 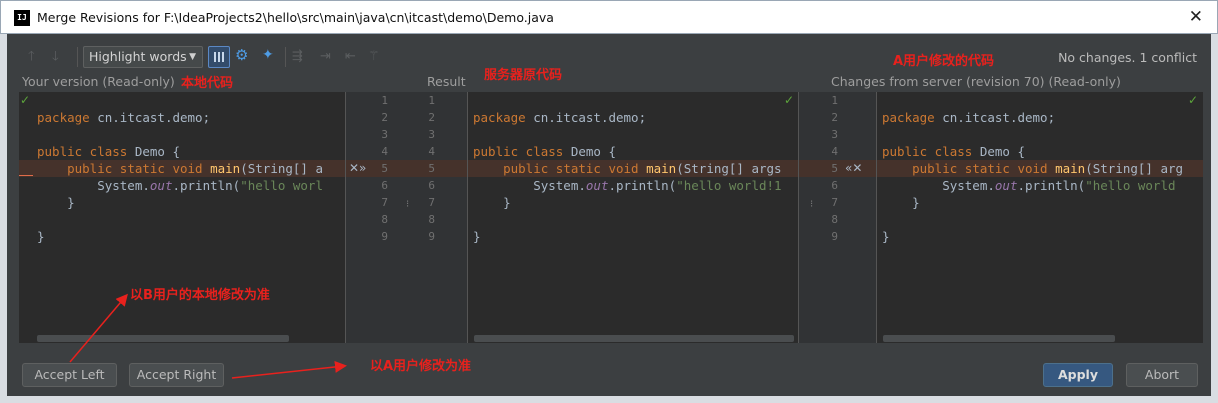 I want to click on annotation-accept-left: 以B用户的本地修改为准, so click(x=200, y=295).